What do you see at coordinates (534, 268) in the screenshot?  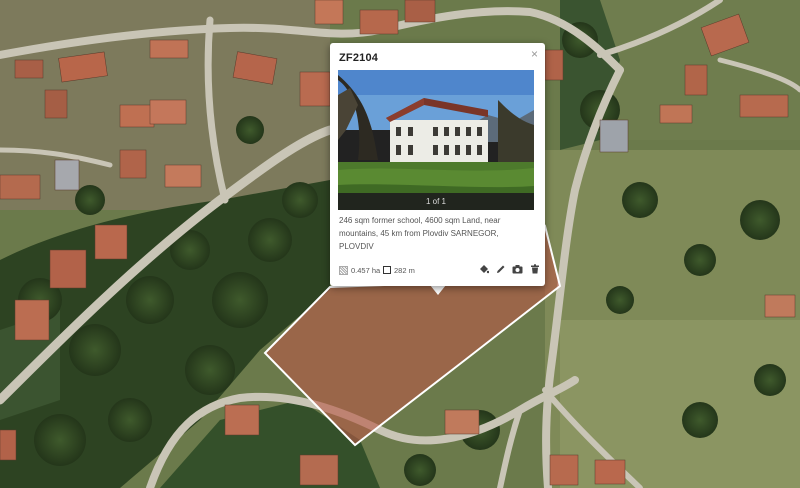 I see `trash-icon` at bounding box center [534, 268].